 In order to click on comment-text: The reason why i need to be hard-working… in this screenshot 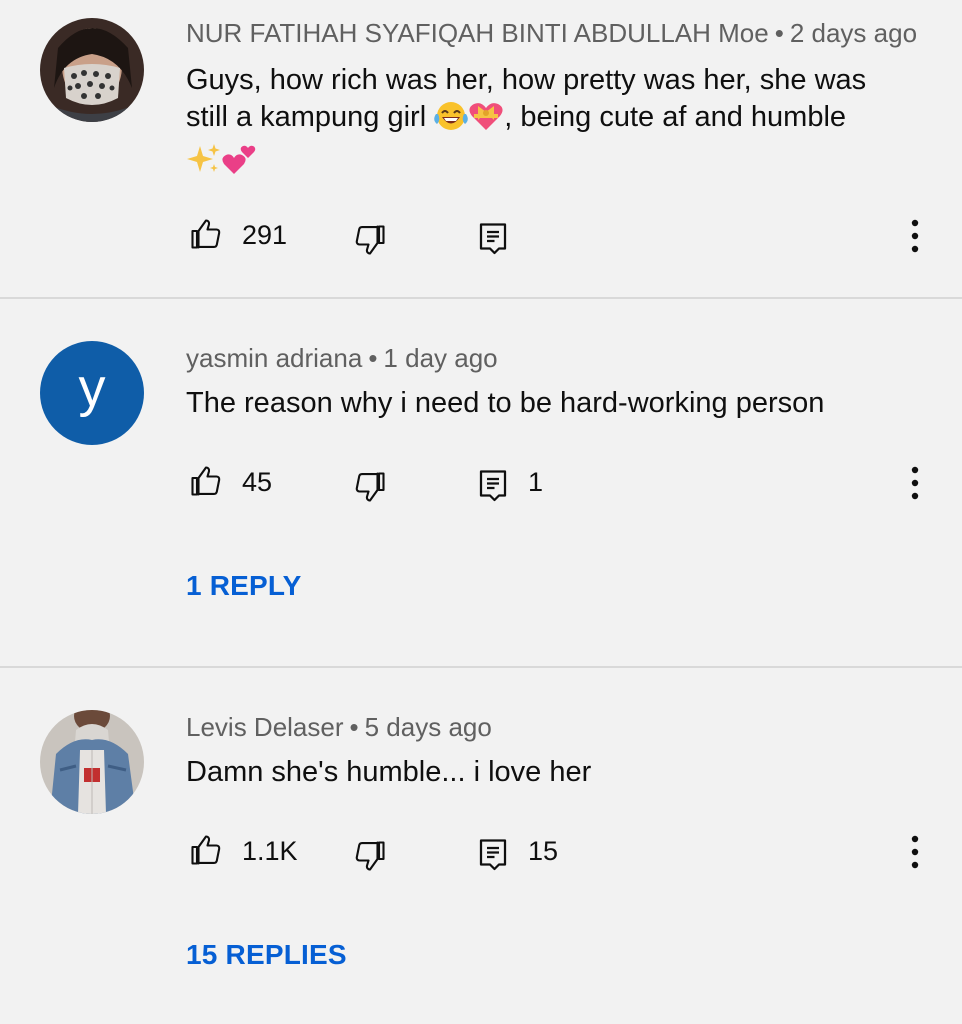, I will do `click(505, 403)`.